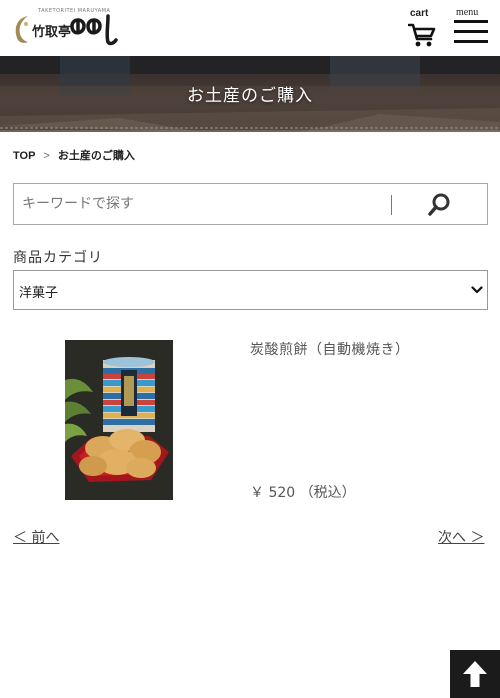  I want to click on category-select: 洋菓子, so click(250, 290).